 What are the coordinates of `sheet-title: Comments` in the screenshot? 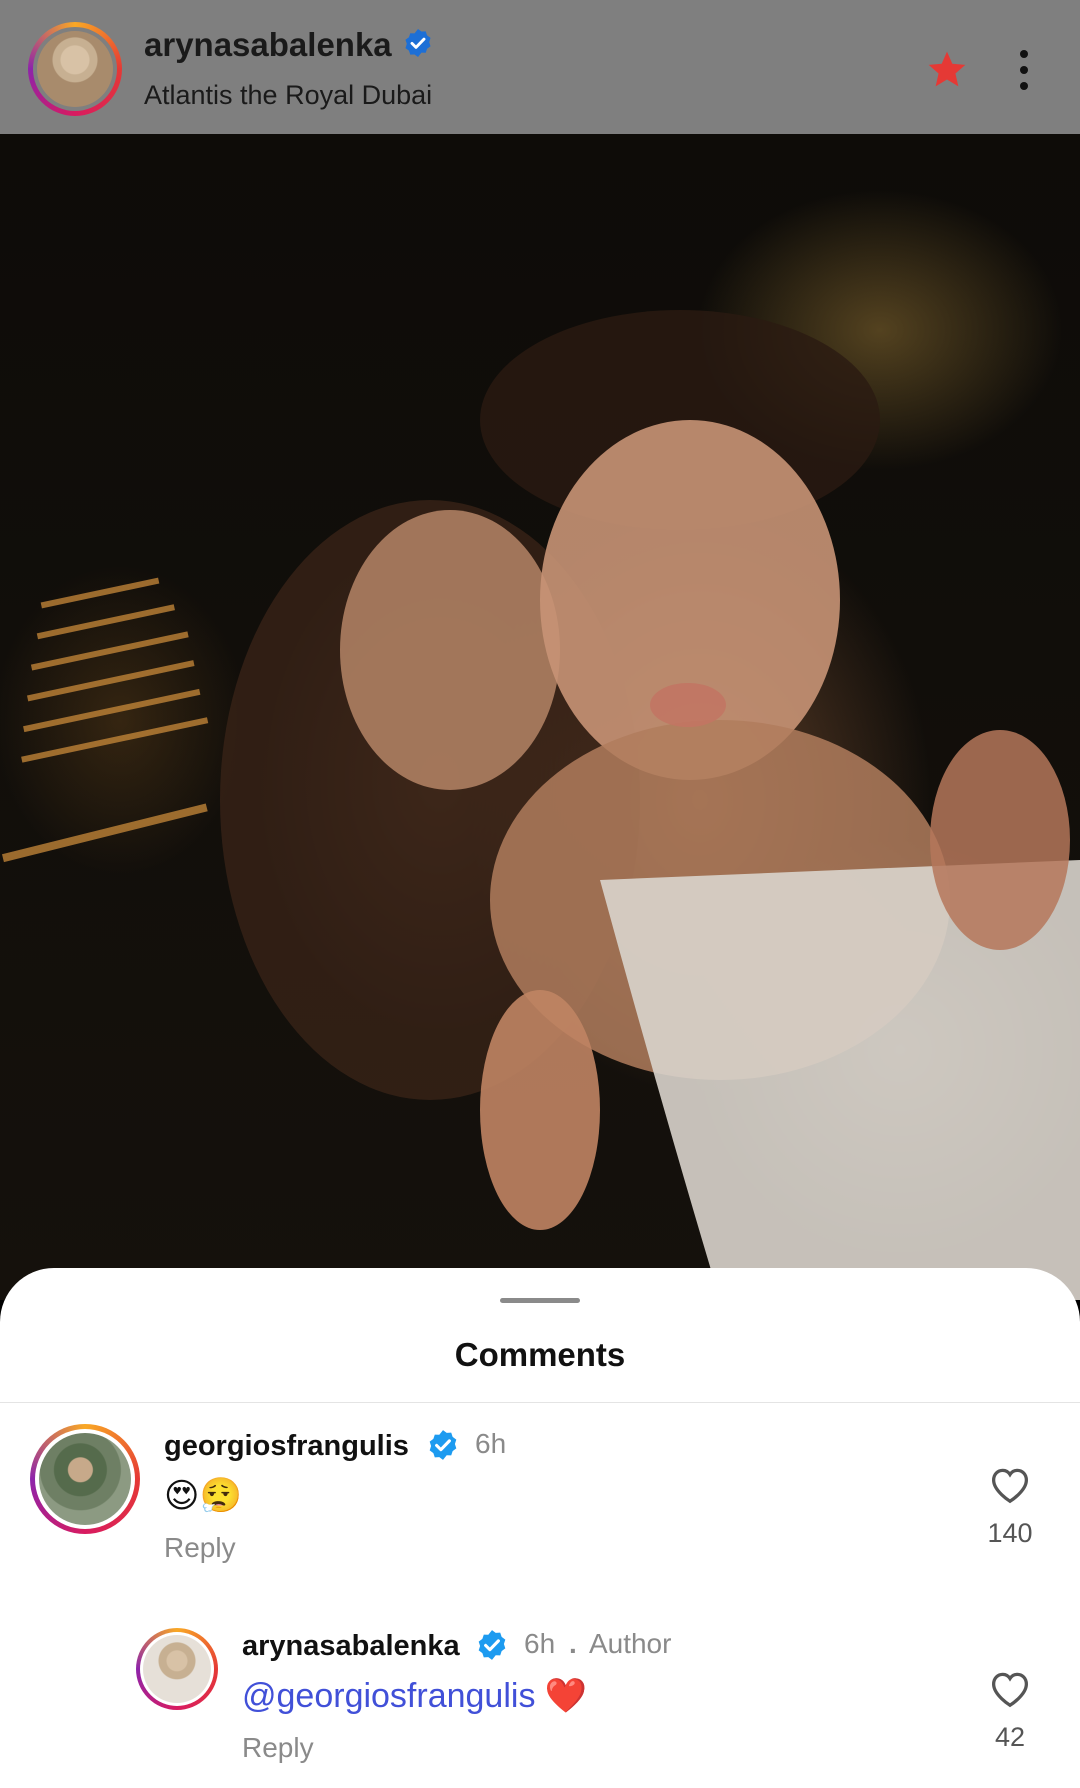 It's located at (540, 1354).